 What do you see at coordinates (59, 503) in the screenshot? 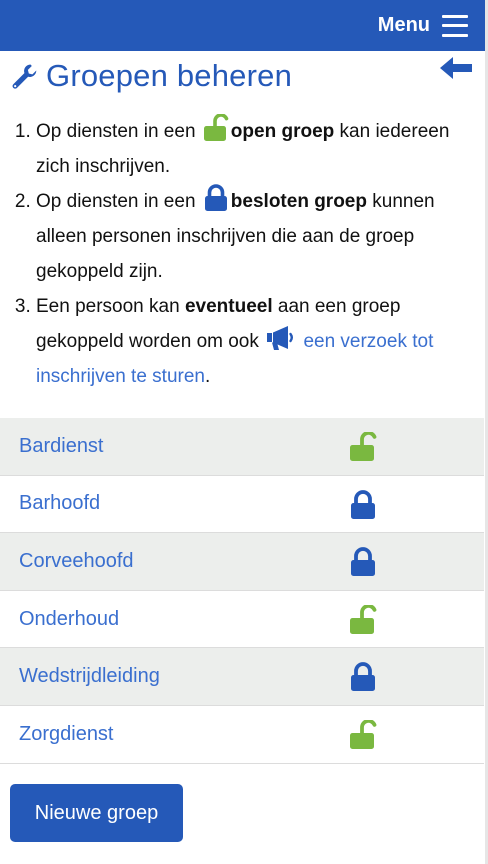
I see `group-name: Barhoofd` at bounding box center [59, 503].